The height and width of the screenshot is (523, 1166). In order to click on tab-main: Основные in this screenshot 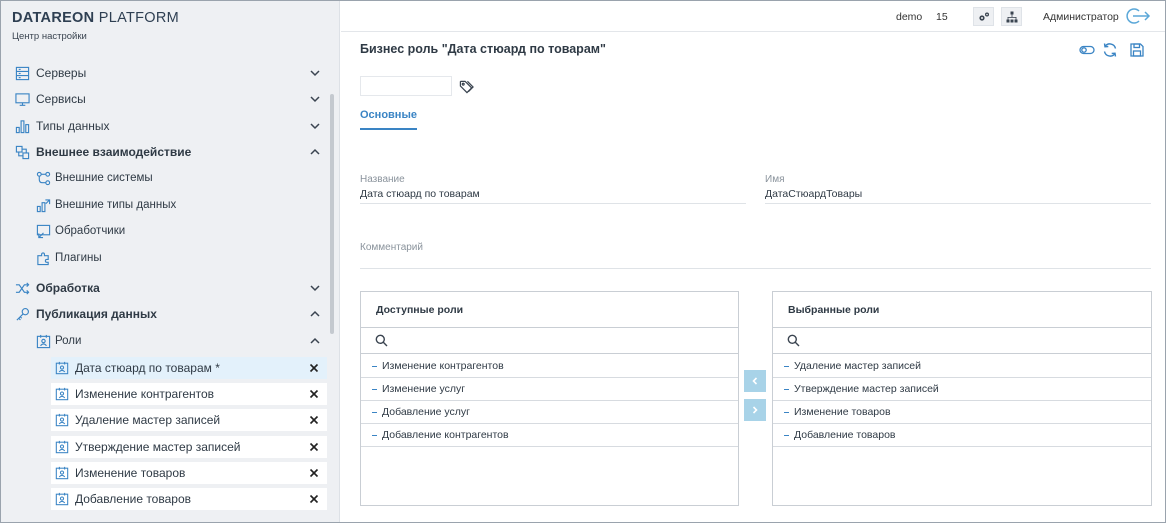, I will do `click(388, 119)`.